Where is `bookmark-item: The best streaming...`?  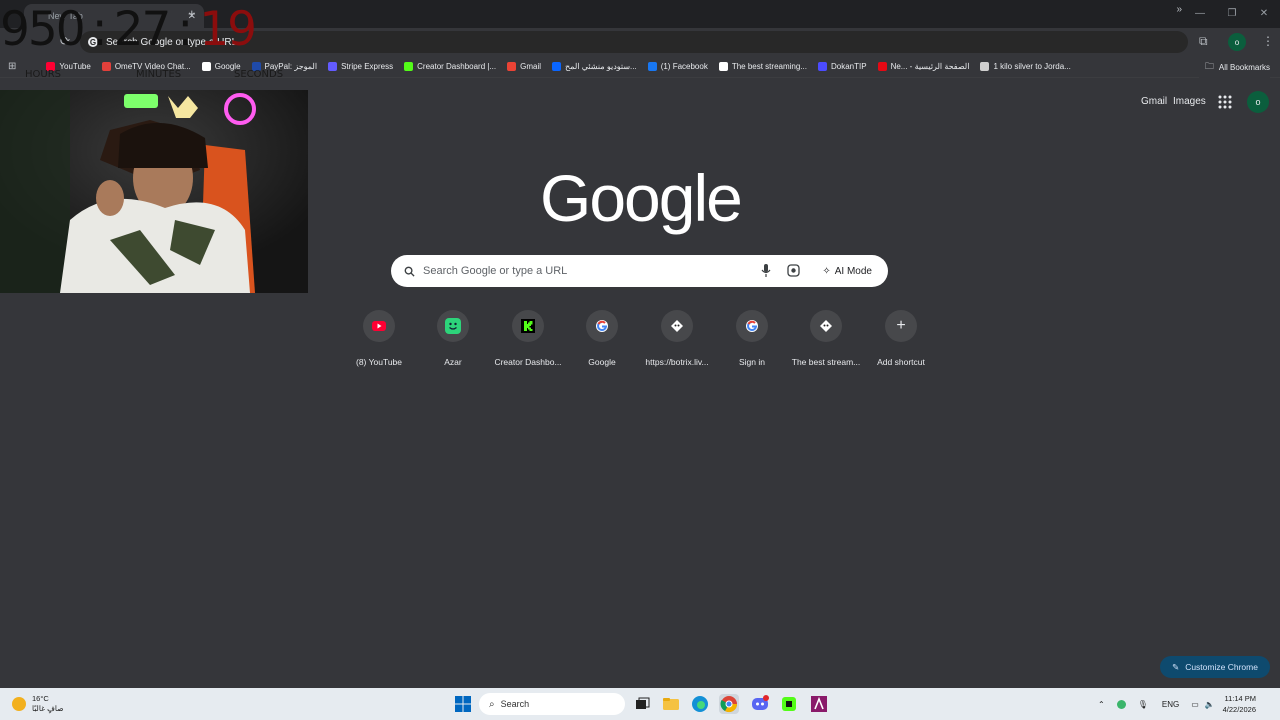
bookmark-item: The best streaming... is located at coordinates (762, 66).